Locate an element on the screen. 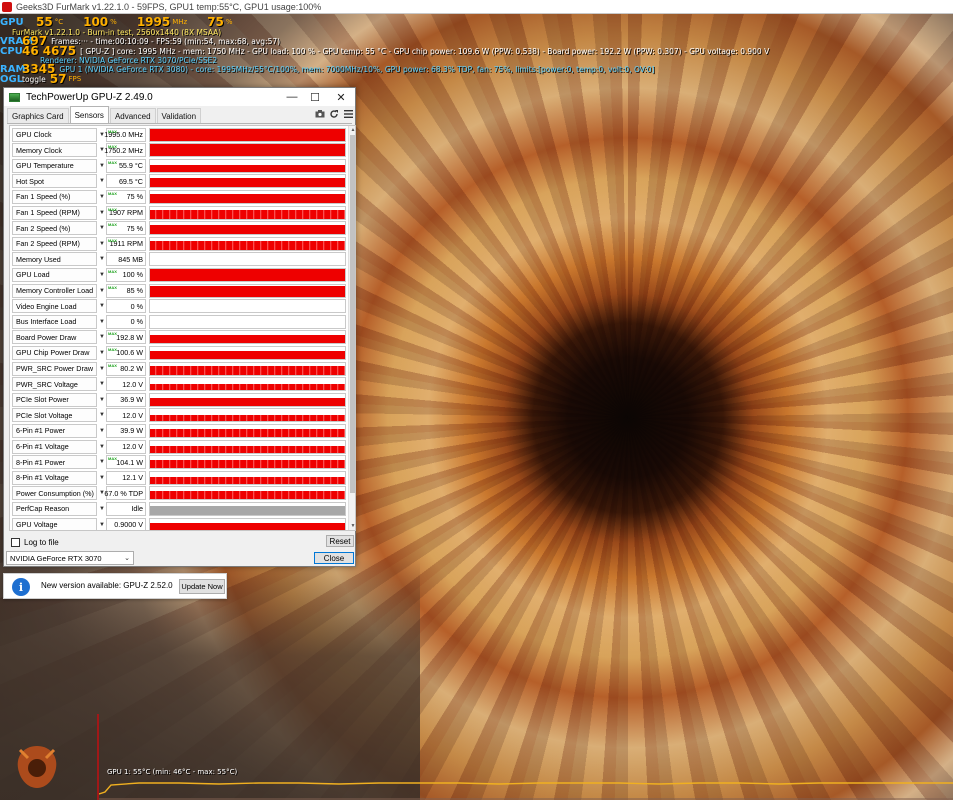  sensor-name: Memory Used is located at coordinates (54, 259).